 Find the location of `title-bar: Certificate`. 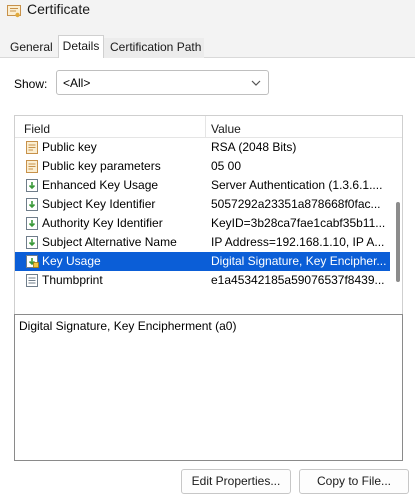

title-bar: Certificate is located at coordinates (207, 17).